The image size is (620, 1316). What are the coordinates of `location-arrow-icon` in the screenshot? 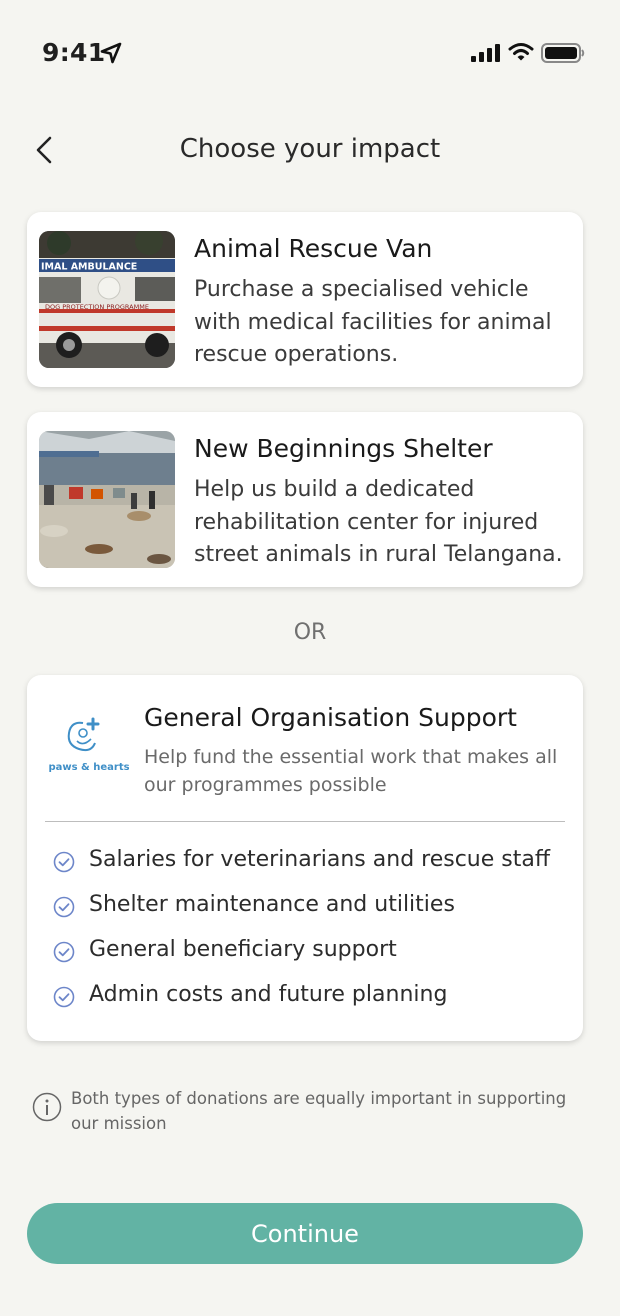 It's located at (111, 53).